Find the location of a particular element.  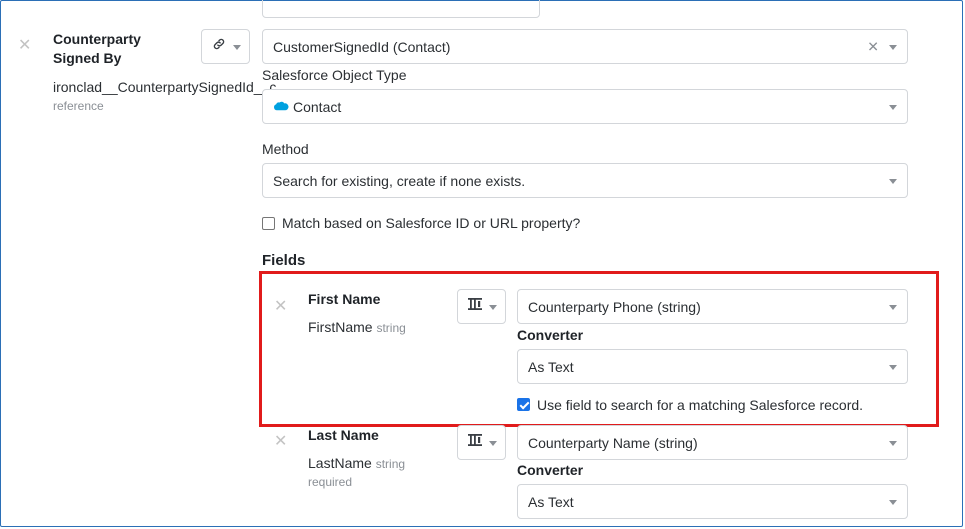

field-last-name-source-value: Counterparty Name (string) is located at coordinates (613, 442).